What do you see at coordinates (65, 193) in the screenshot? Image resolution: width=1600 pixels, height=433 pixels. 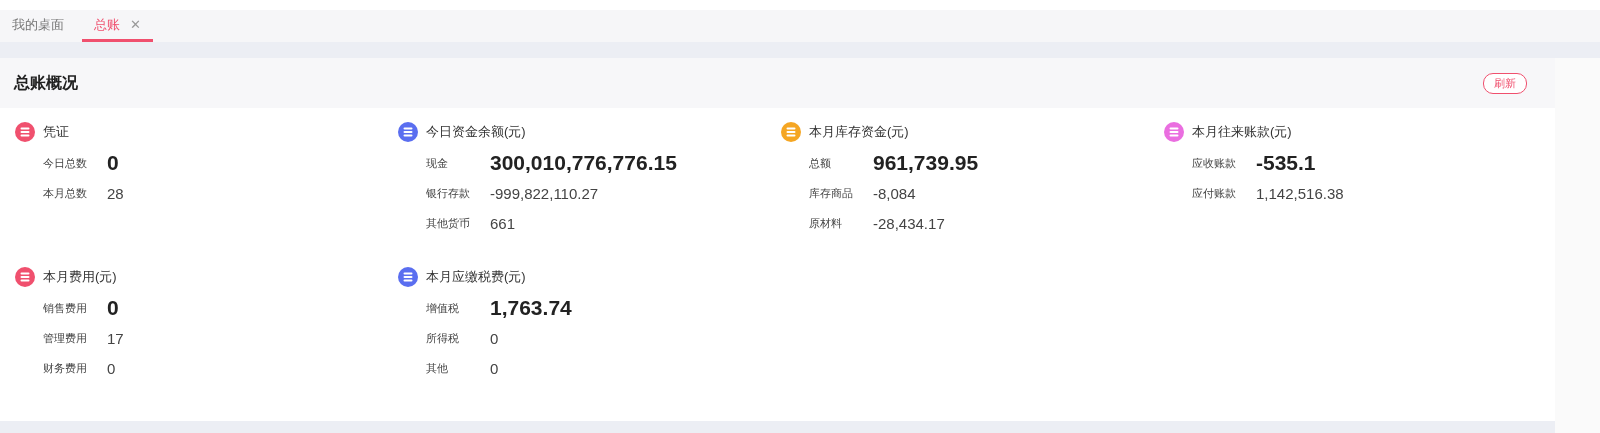 I see `metric-label: 本月总数` at bounding box center [65, 193].